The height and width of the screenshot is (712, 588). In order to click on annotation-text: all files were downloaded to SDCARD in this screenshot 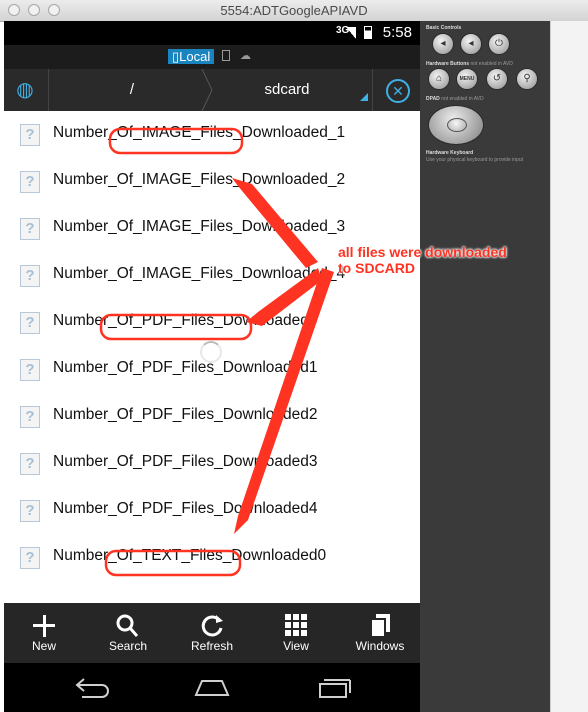, I will do `click(422, 260)`.